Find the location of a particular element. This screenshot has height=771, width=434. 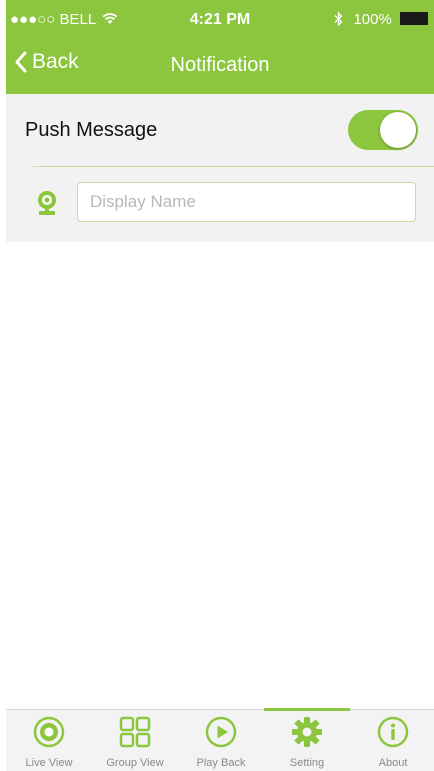

chevron-left-icon is located at coordinates (21, 62).